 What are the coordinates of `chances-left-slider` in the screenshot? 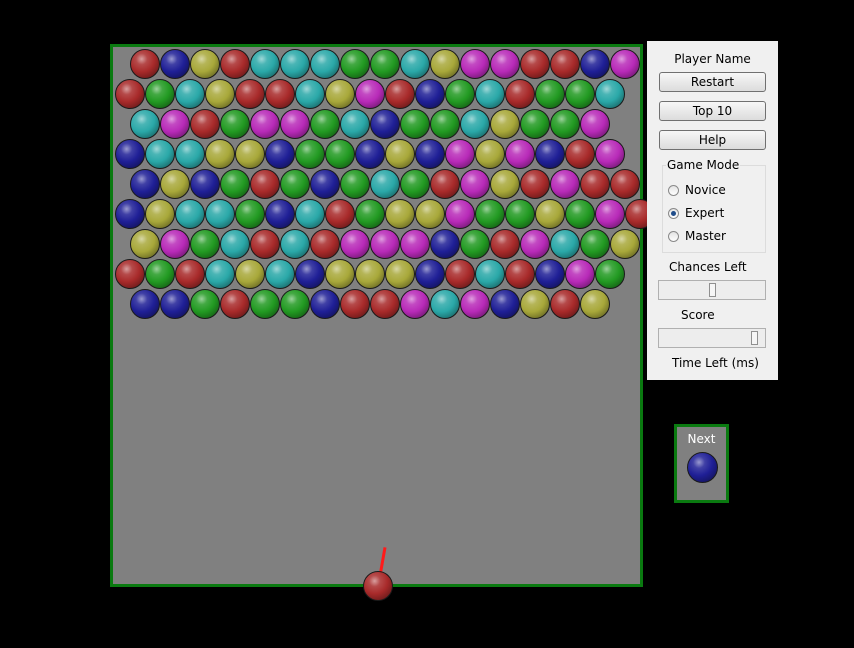 It's located at (712, 290).